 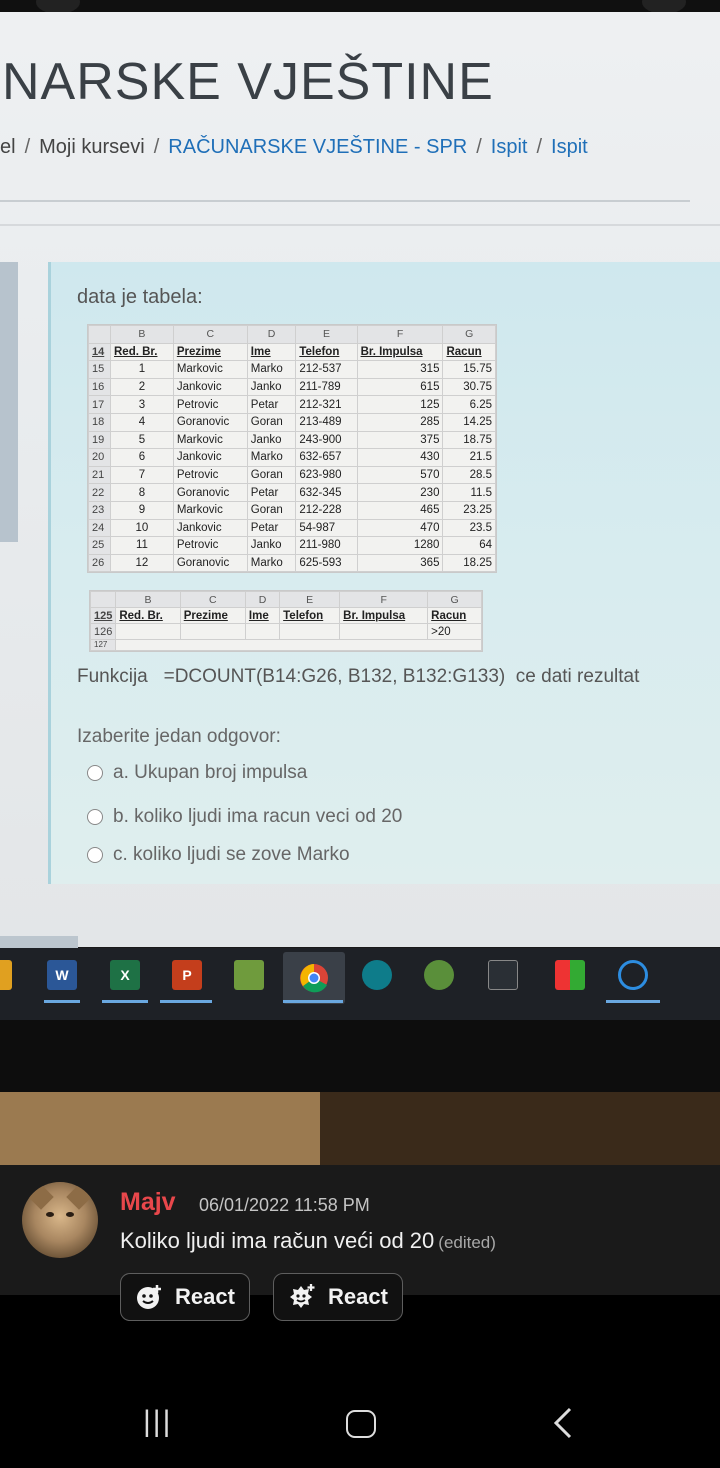 I want to click on word-icon-letter: W, so click(x=62, y=975).